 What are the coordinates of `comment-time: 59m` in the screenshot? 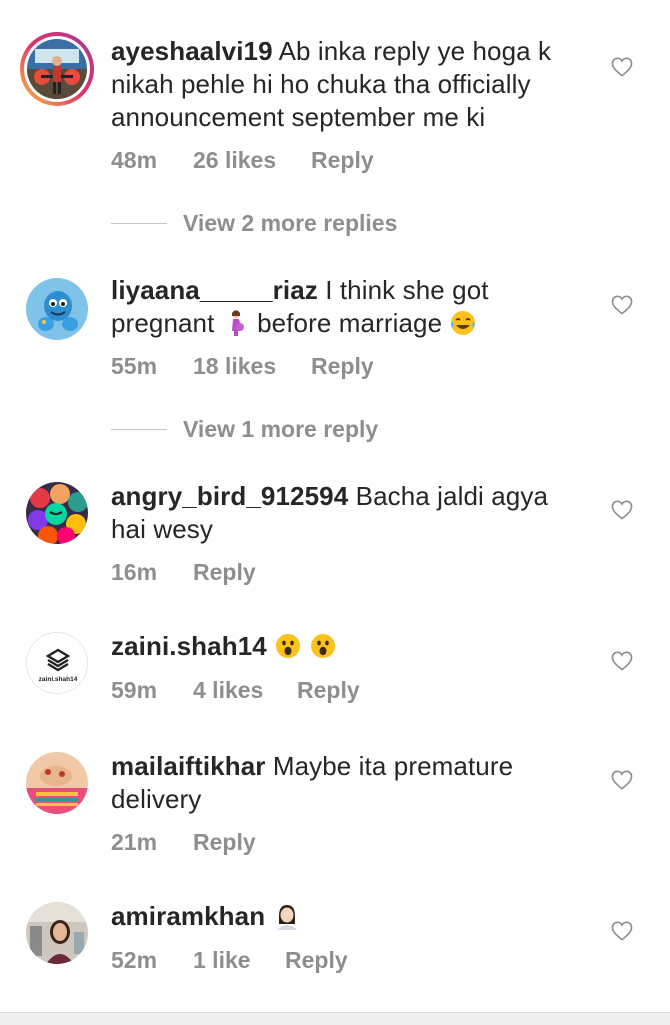 It's located at (134, 690).